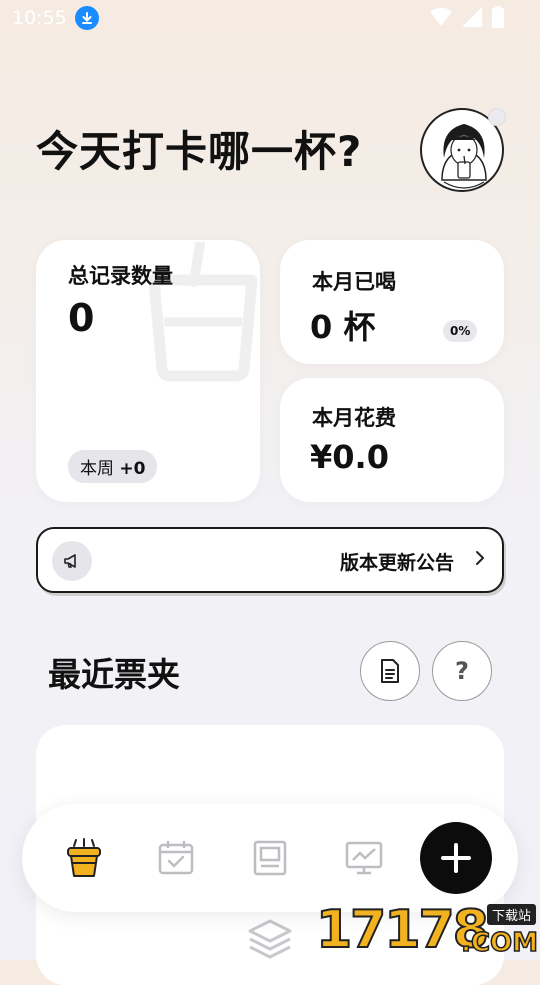 Image resolution: width=540 pixels, height=985 pixels. I want to click on question-icon: ?, so click(462, 671).